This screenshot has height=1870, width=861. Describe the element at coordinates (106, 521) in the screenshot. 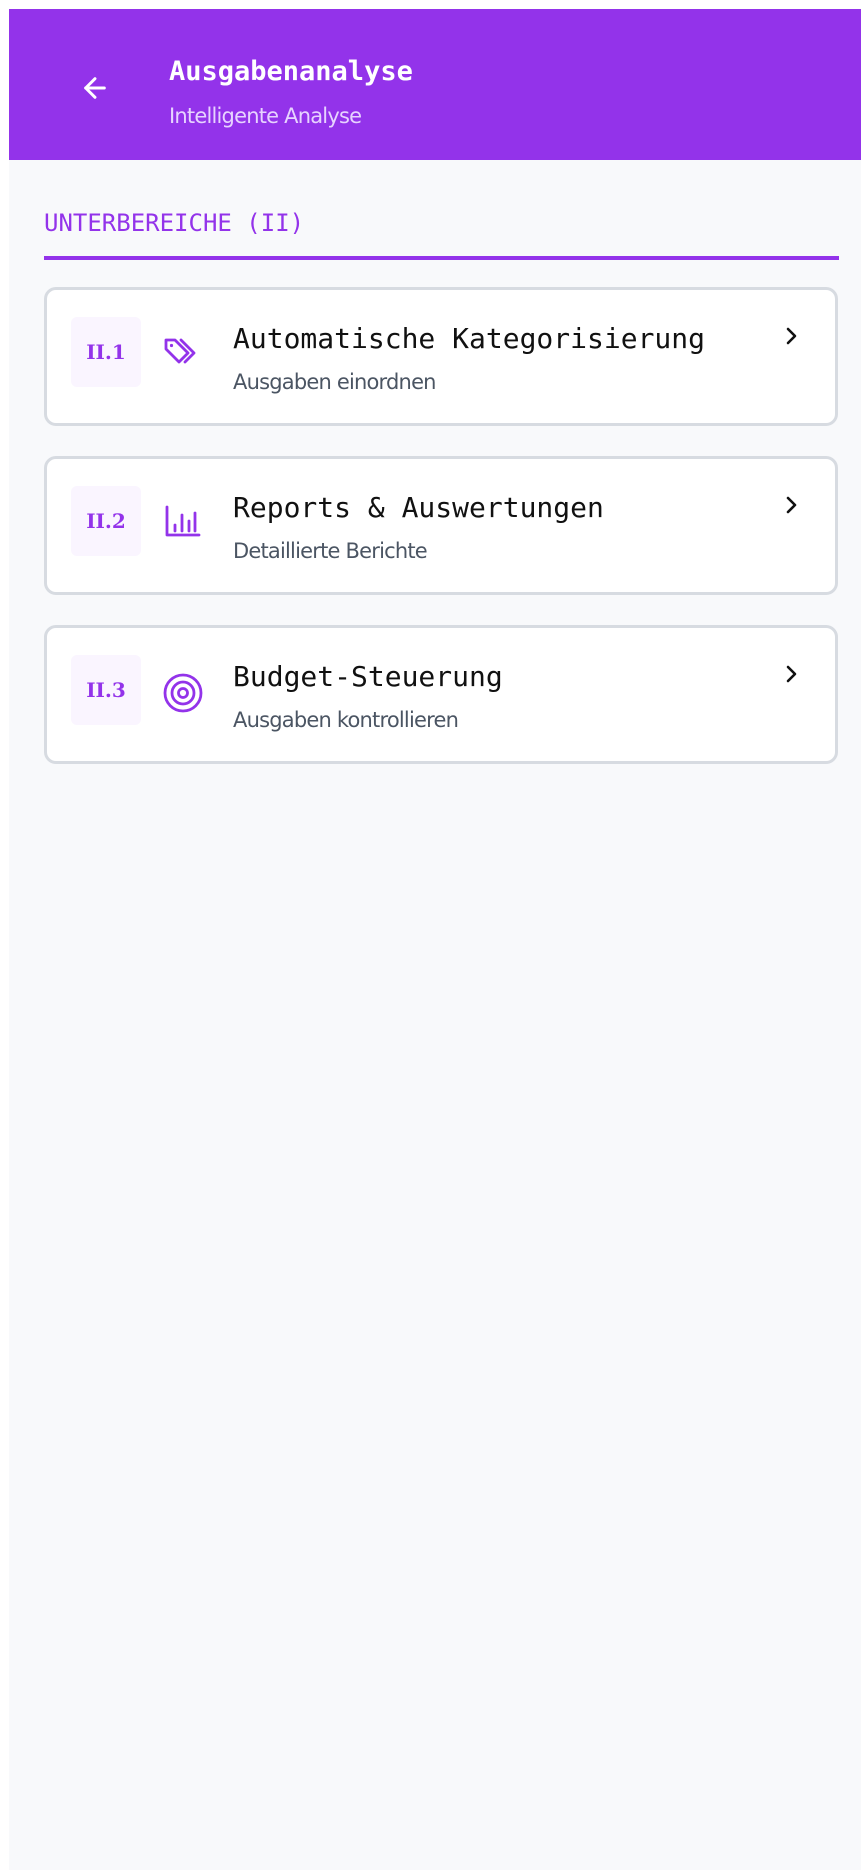

I see `subsection-code-badge: II.2` at that location.